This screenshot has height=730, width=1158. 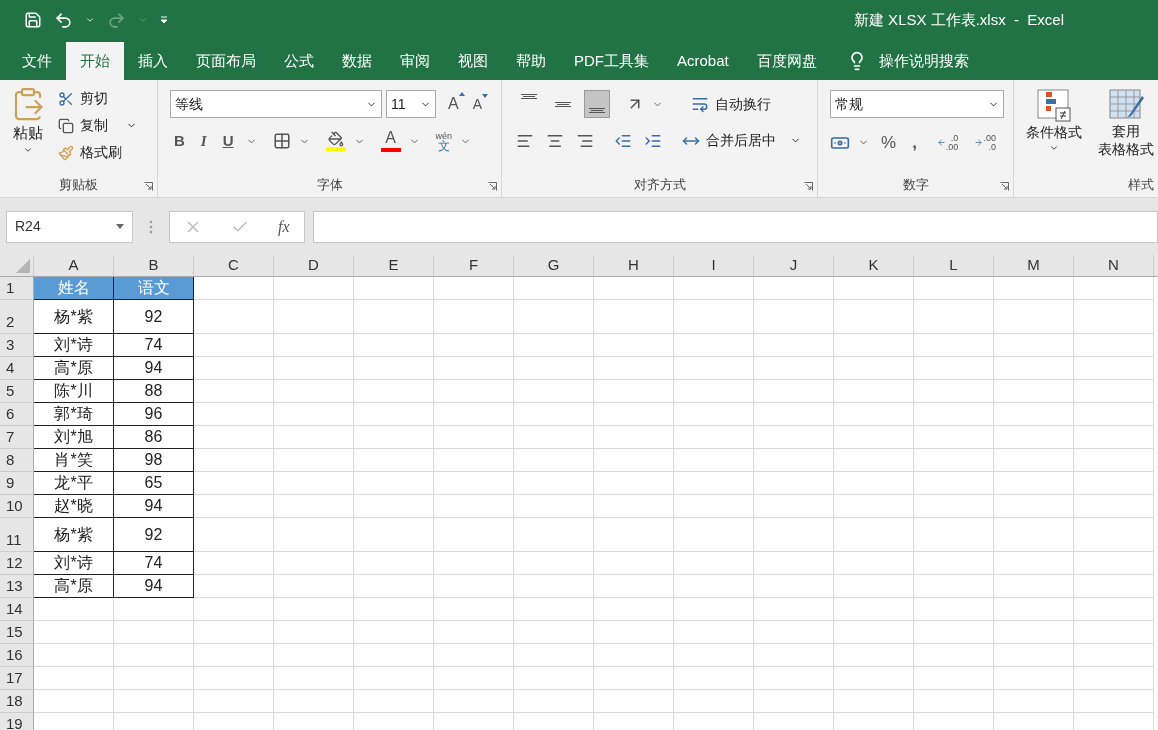 I want to click on tell-me-search: 操作说明搜索, so click(x=923, y=61).